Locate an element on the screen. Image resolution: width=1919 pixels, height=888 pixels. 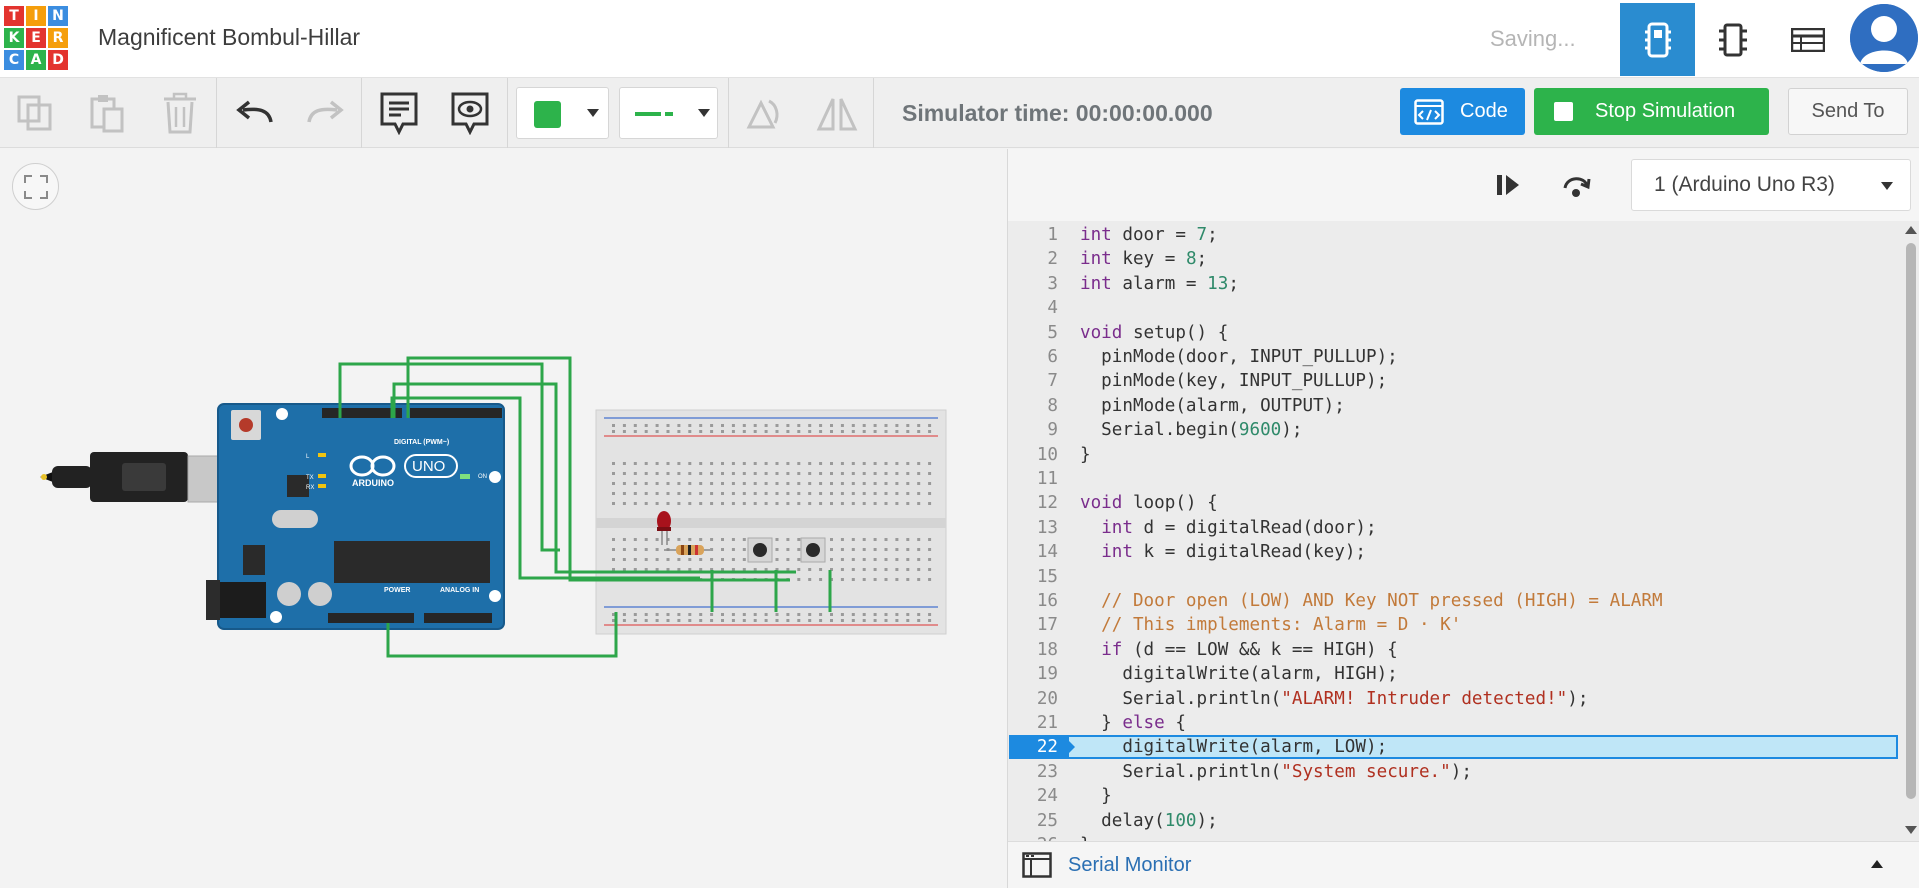
circuit-view-button is located at coordinates (1657, 39).